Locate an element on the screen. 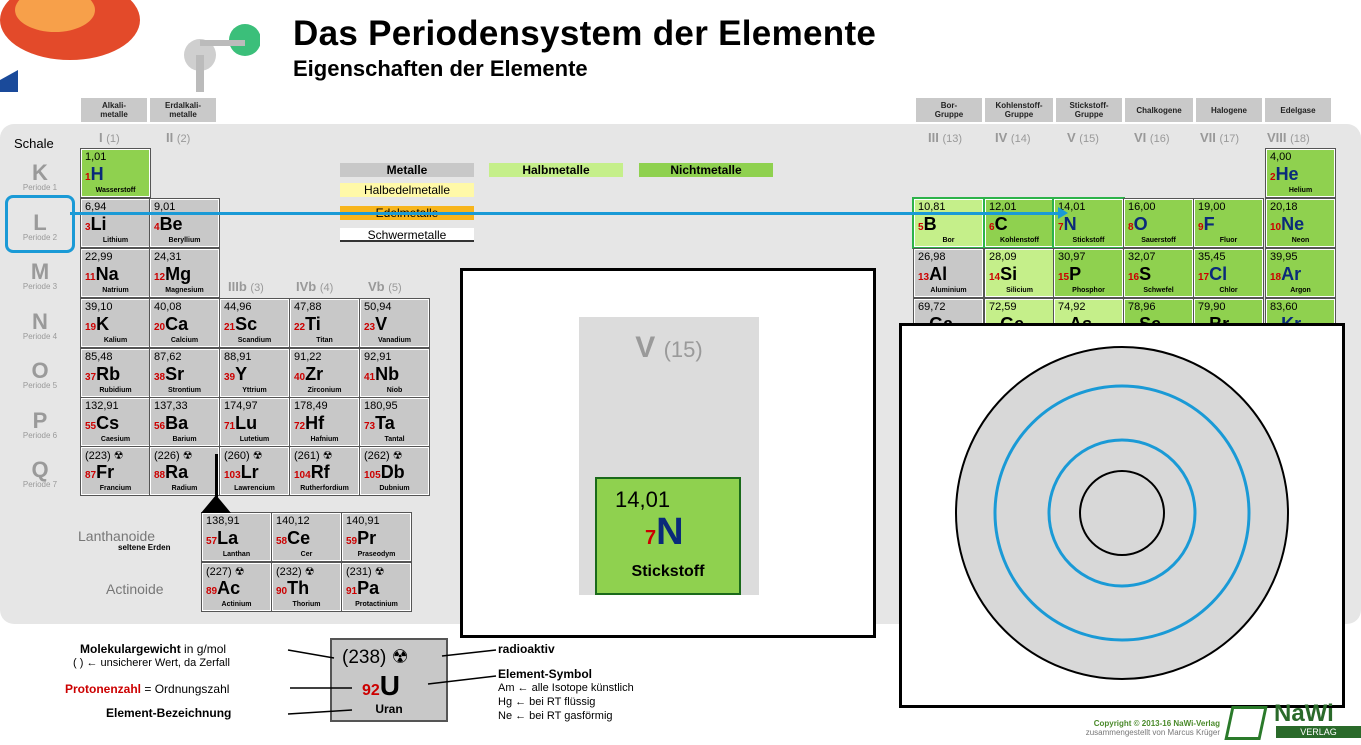 This screenshot has height=745, width=1361. element-lanthan: 138,91 57La Lanthan is located at coordinates (236, 537).